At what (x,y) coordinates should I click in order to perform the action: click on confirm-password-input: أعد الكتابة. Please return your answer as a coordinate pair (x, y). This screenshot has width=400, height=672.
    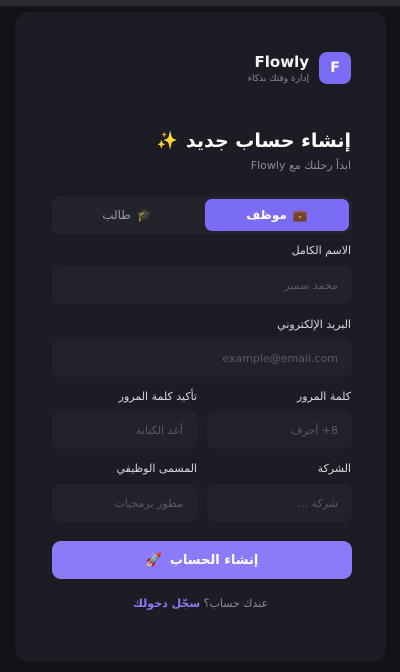
    Looking at the image, I should click on (124, 430).